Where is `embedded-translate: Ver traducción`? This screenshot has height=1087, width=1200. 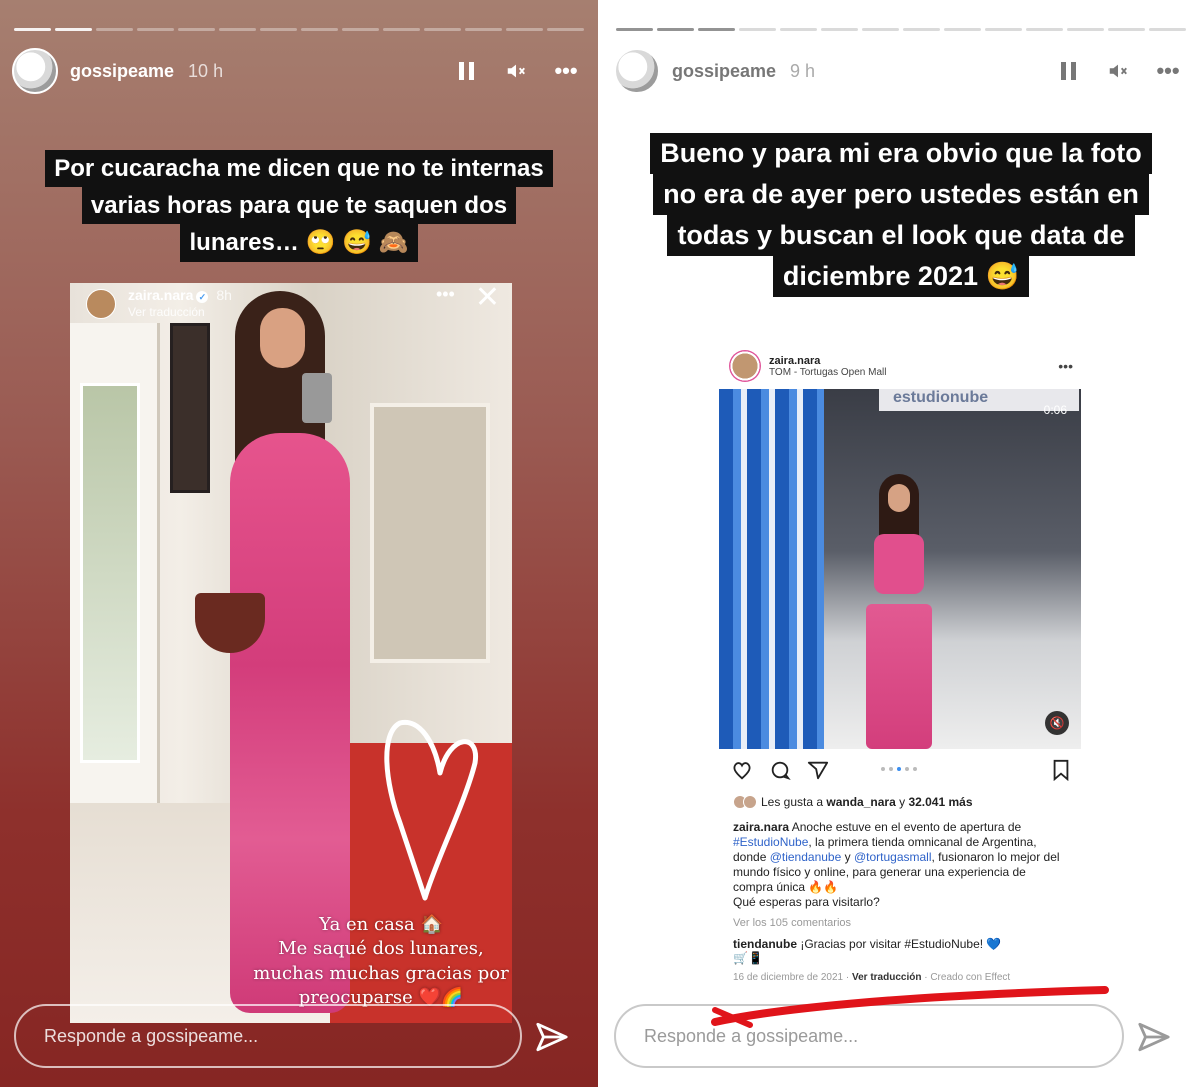 embedded-translate: Ver traducción is located at coordinates (166, 312).